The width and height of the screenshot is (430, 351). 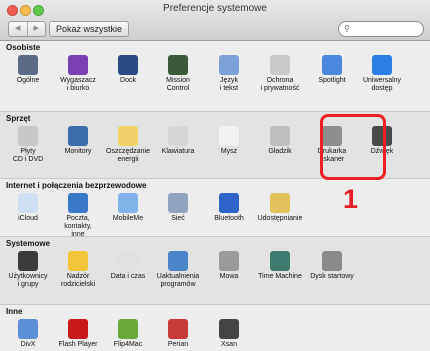 What do you see at coordinates (280, 151) in the screenshot?
I see `pane-label: Gładzik` at bounding box center [280, 151].